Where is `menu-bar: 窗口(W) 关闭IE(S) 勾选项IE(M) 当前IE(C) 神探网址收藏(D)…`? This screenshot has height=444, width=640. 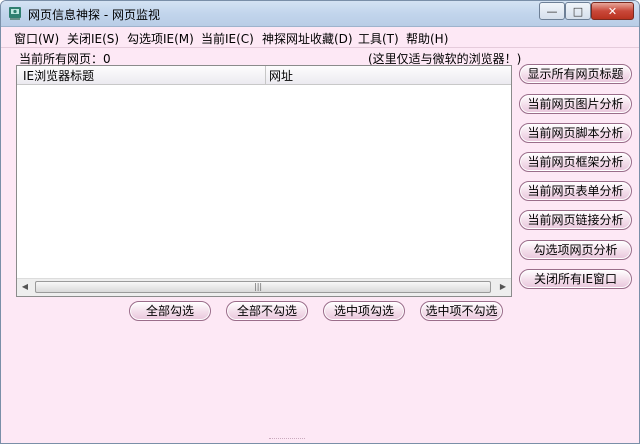
menu-bar: 窗口(W) 关闭IE(S) 勾选项IE(M) 当前IE(C) 神探网址收藏(D)… is located at coordinates (320, 37).